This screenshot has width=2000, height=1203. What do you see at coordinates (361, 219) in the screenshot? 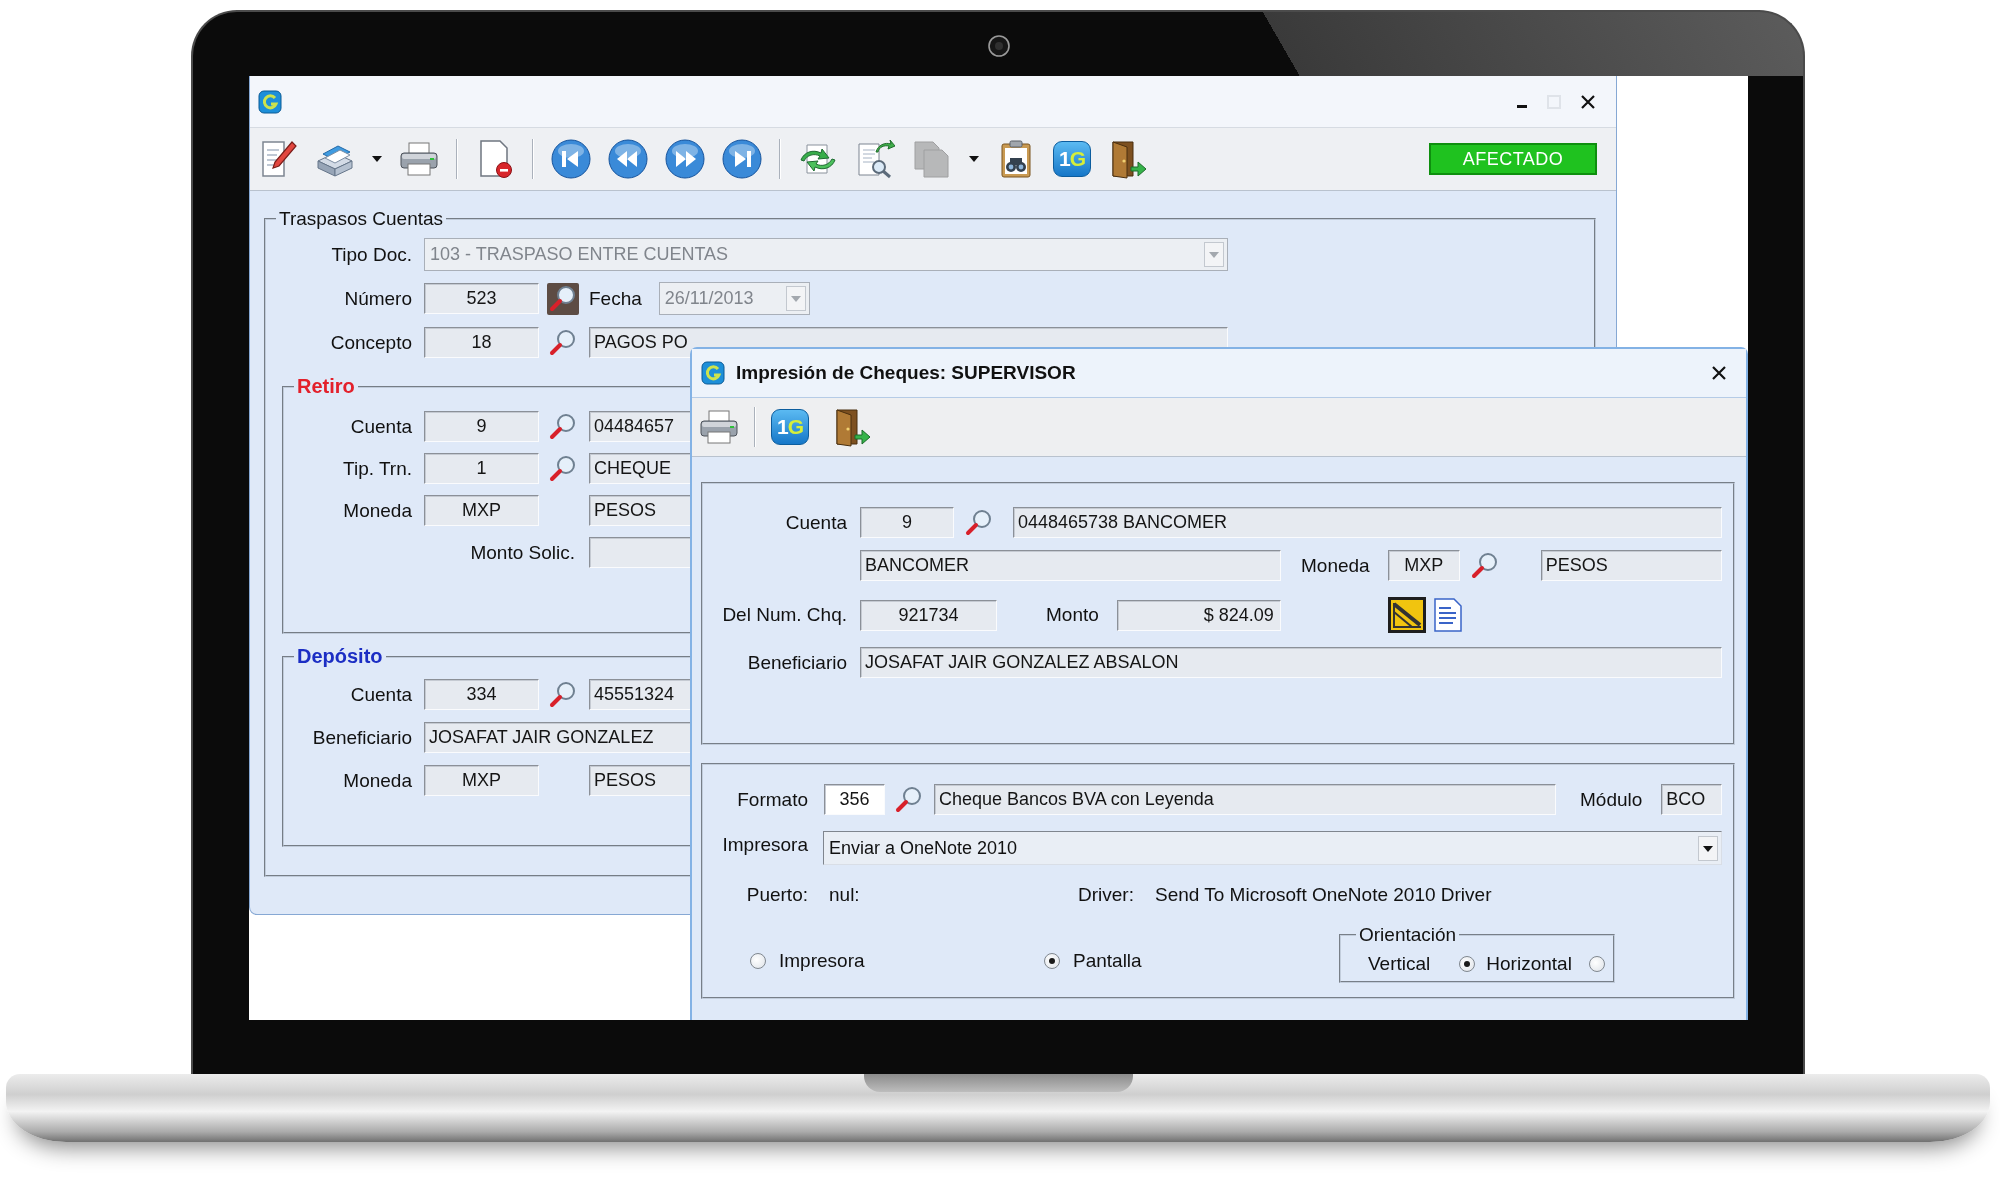
I see `group-title: Traspasos Cuentas` at bounding box center [361, 219].